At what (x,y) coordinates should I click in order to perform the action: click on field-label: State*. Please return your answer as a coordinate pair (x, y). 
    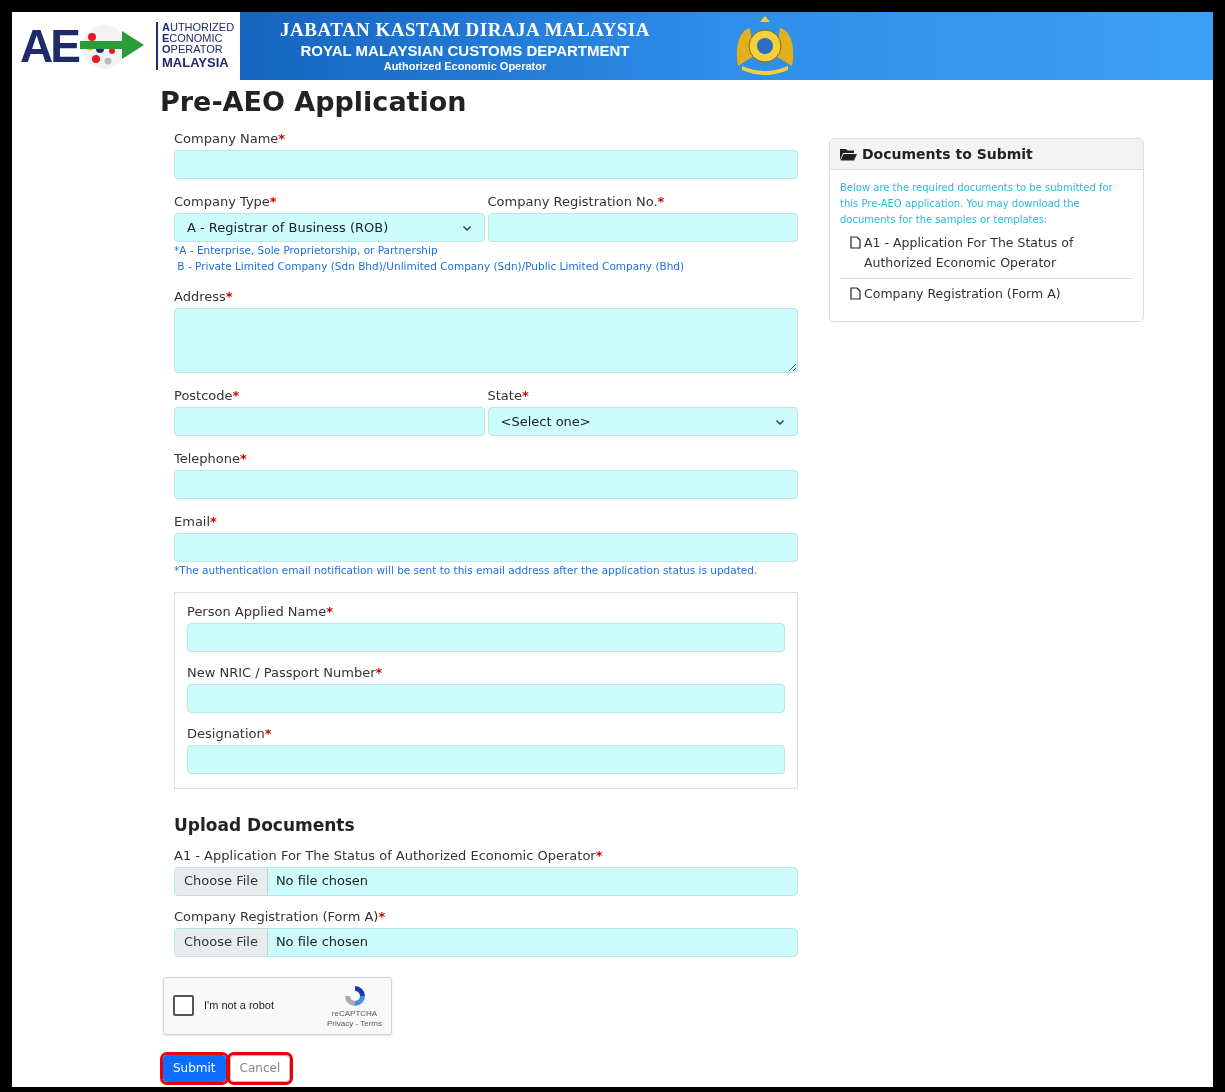
    Looking at the image, I should click on (508, 396).